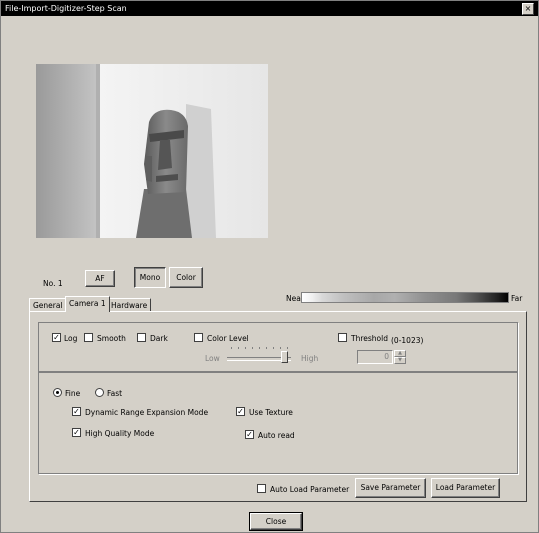 The image size is (539, 533). I want to click on high-quality-checkbox: ✓, so click(76, 432).